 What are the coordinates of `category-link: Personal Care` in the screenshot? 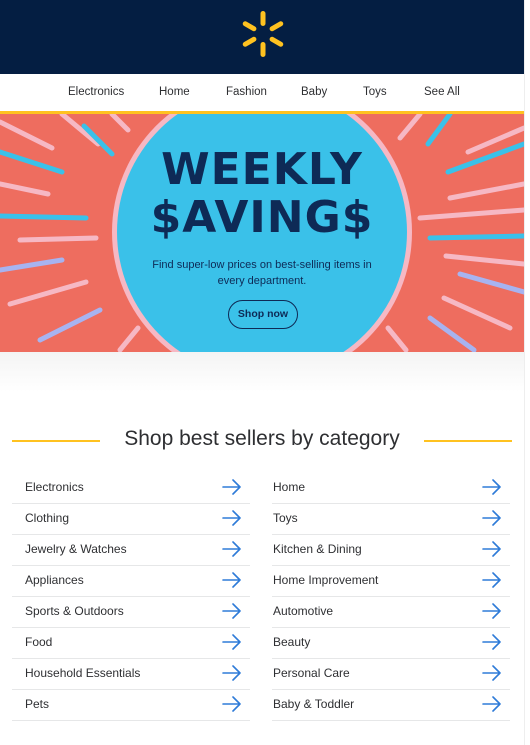 It's located at (391, 674).